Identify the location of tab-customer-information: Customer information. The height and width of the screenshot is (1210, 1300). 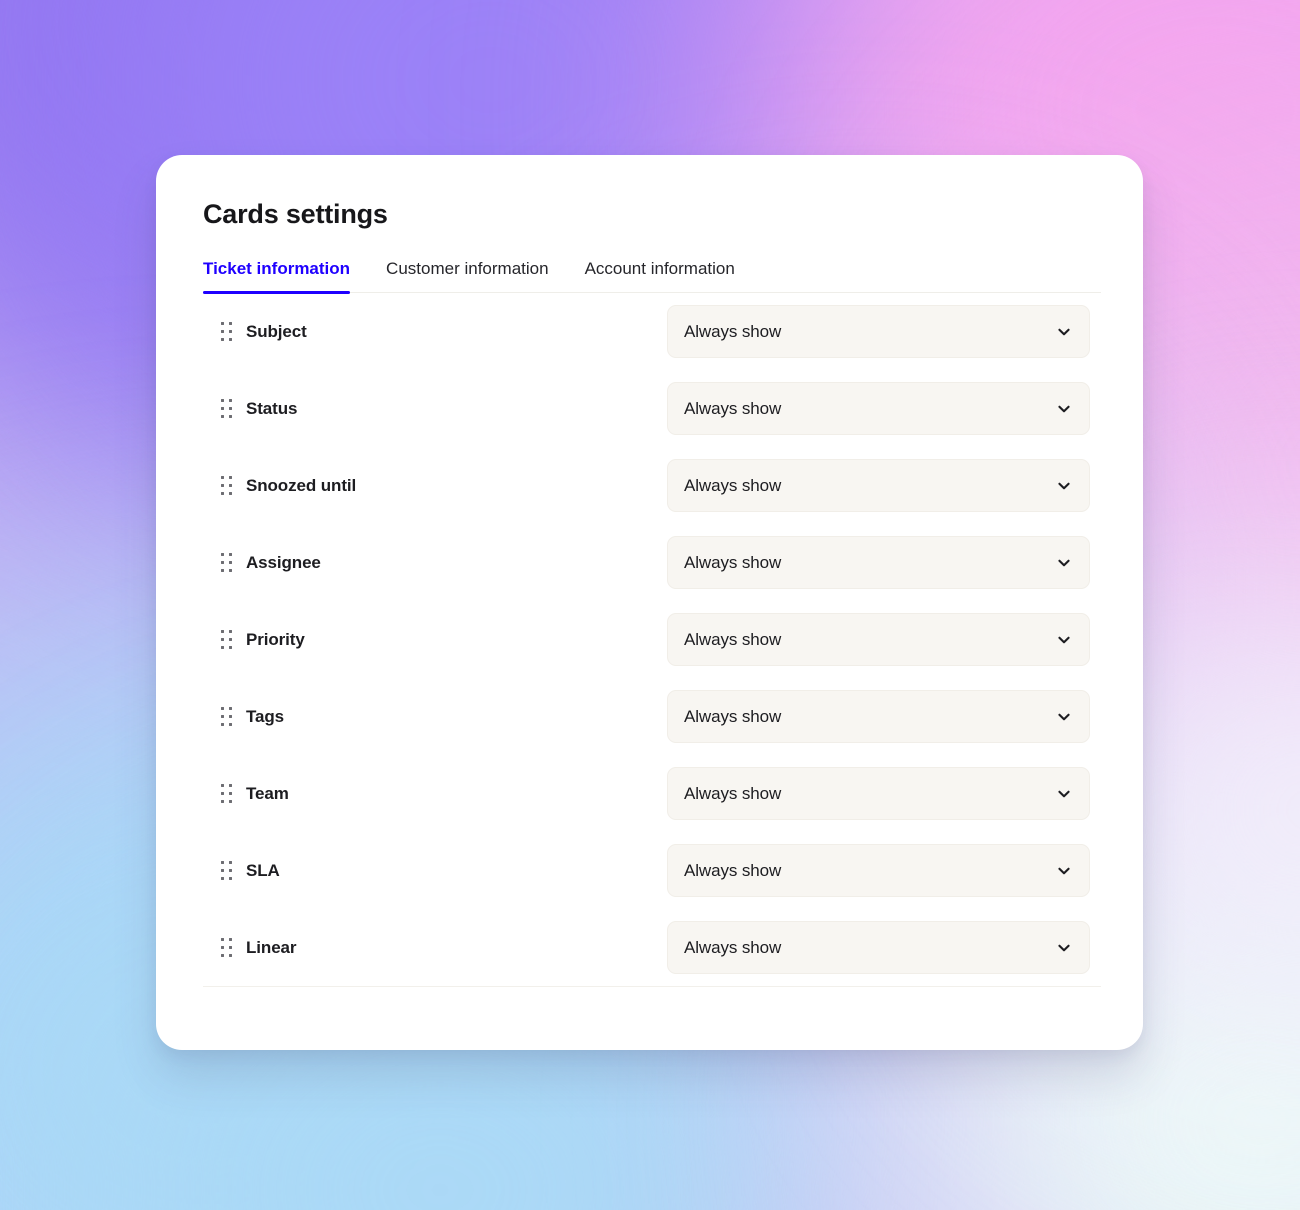
(467, 275).